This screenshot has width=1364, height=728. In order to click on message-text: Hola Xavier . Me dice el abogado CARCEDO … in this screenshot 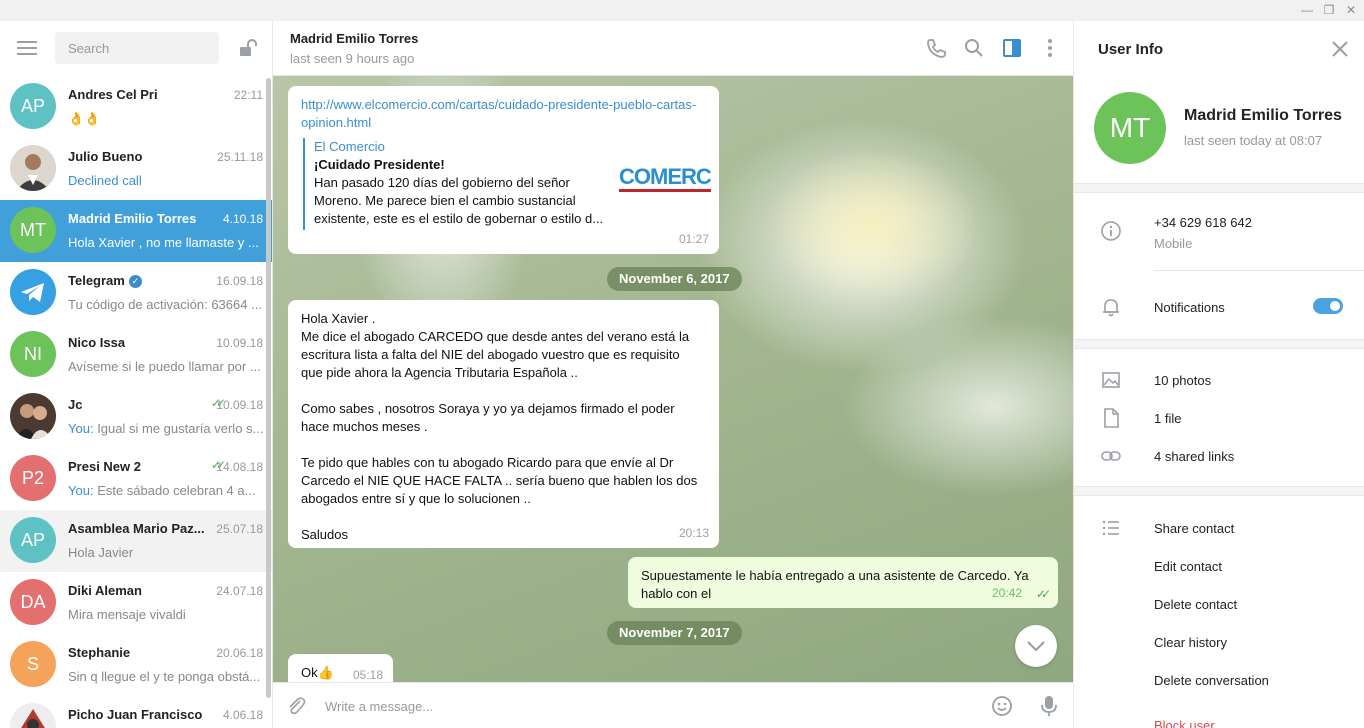, I will do `click(503, 427)`.